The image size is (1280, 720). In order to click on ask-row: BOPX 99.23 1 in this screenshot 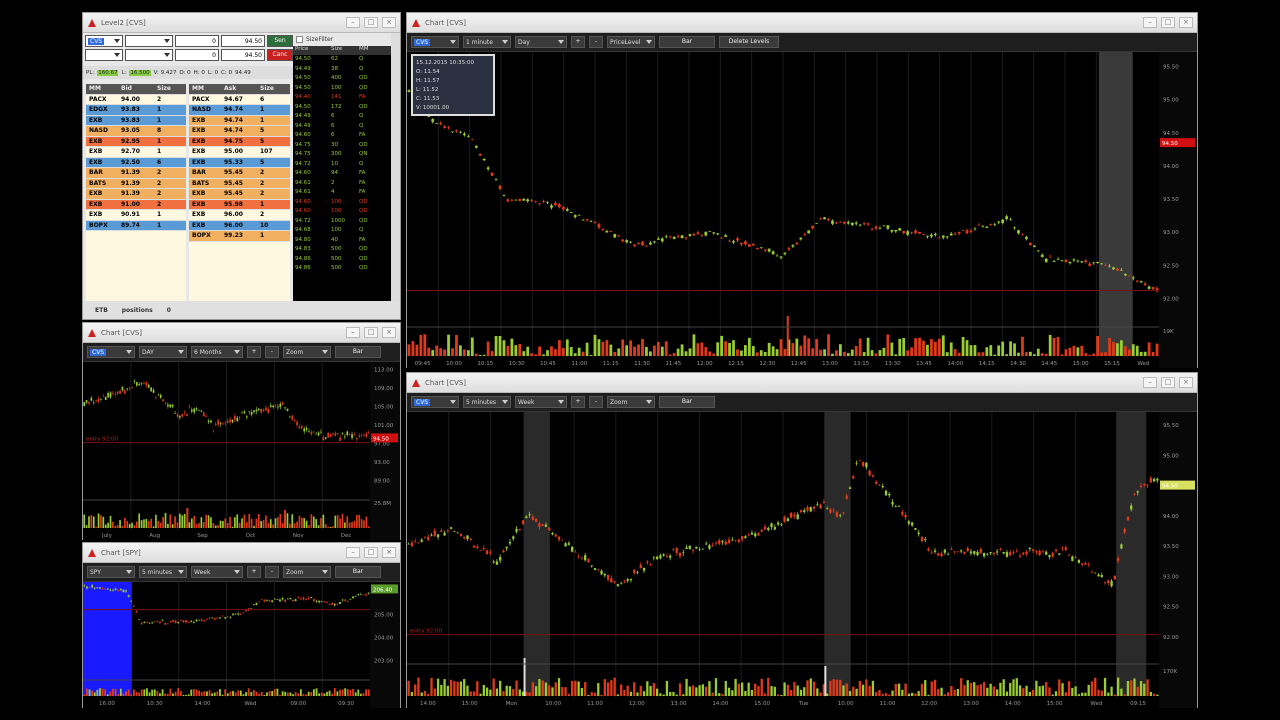, I will do `click(239, 236)`.